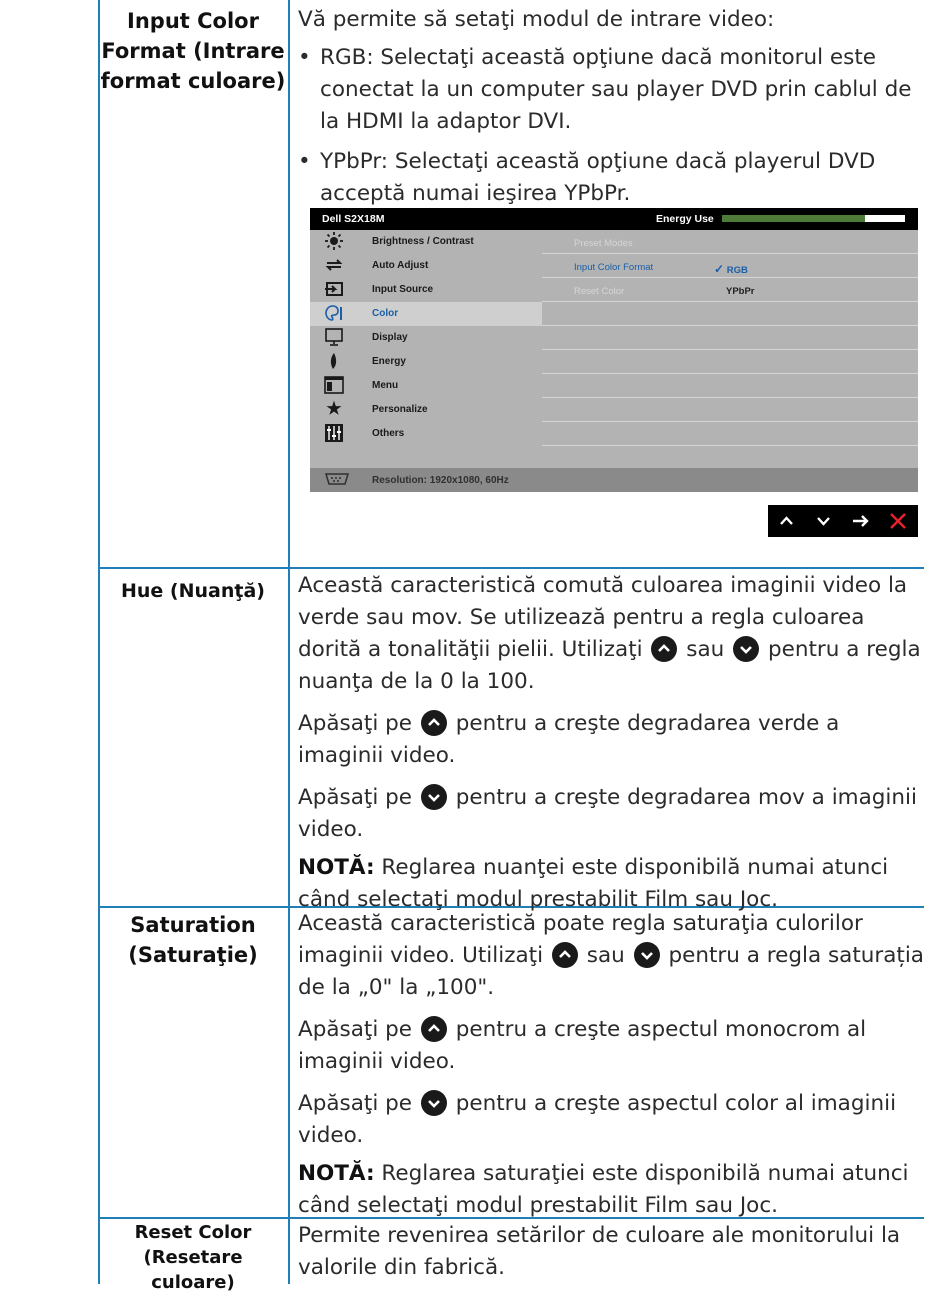 The height and width of the screenshot is (1295, 940). What do you see at coordinates (193, 940) in the screenshot?
I see `row-label-saturation: Saturation (Saturaţie)` at bounding box center [193, 940].